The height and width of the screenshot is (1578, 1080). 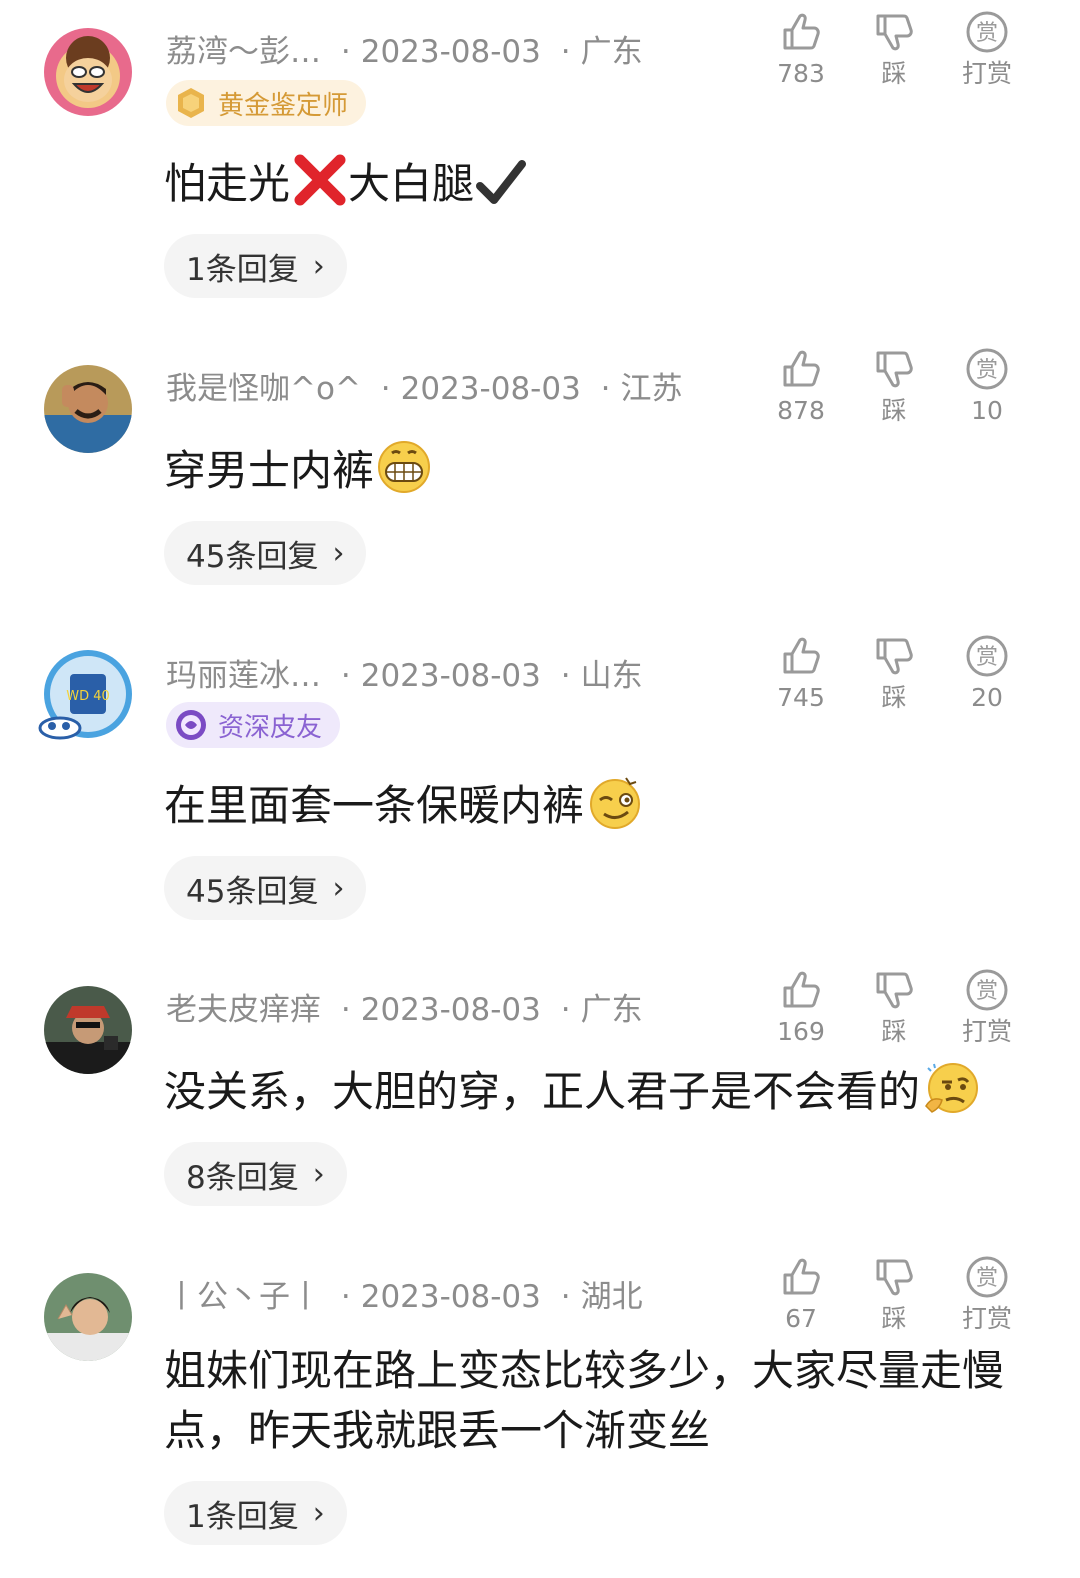 I want to click on check-mark-icon, so click(x=501, y=182).